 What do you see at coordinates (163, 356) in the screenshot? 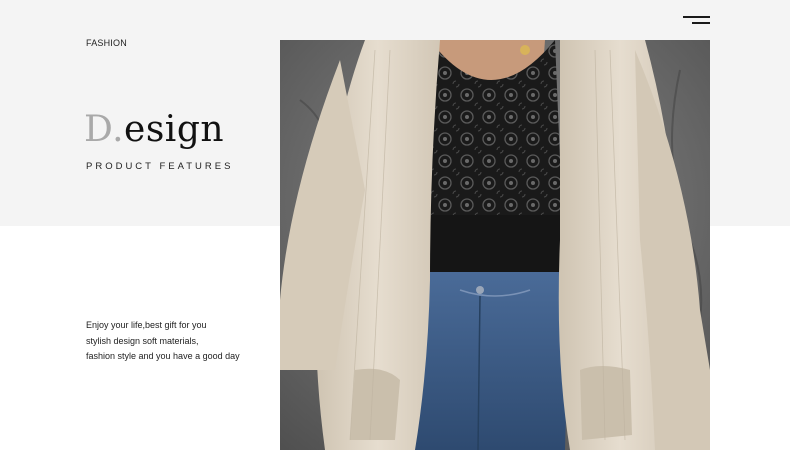
I see `description-line-3: fashion style and you have a good day` at bounding box center [163, 356].